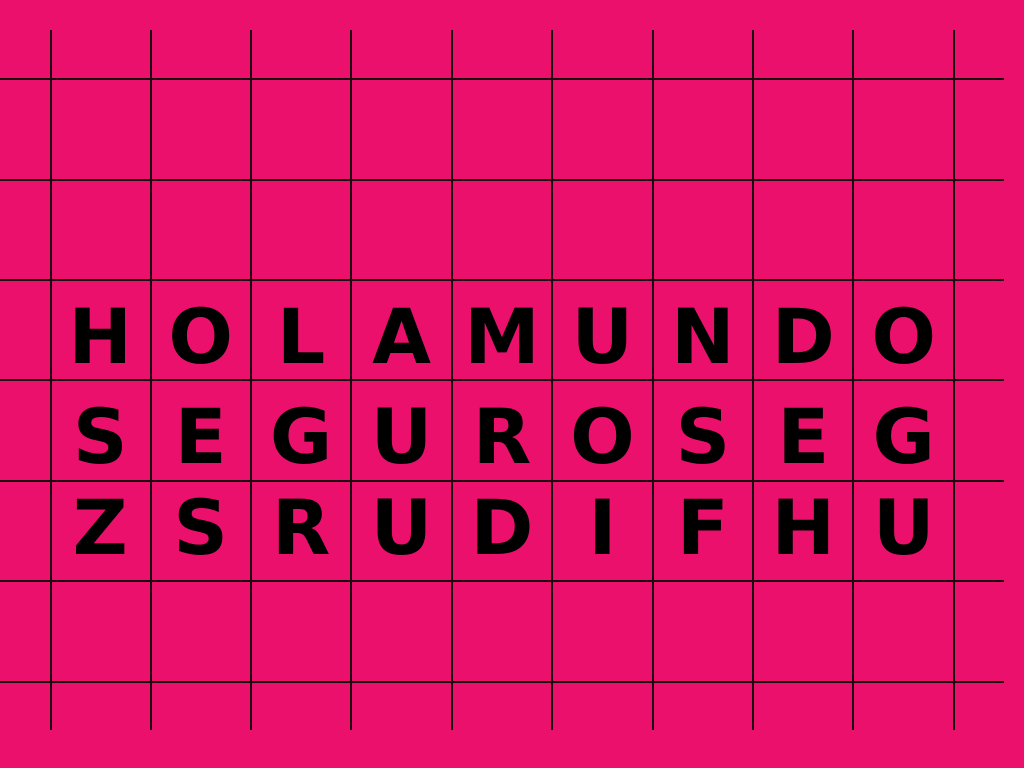 This screenshot has width=1024, height=768. Describe the element at coordinates (100, 528) in the screenshot. I see `letter-cell: Z` at that location.